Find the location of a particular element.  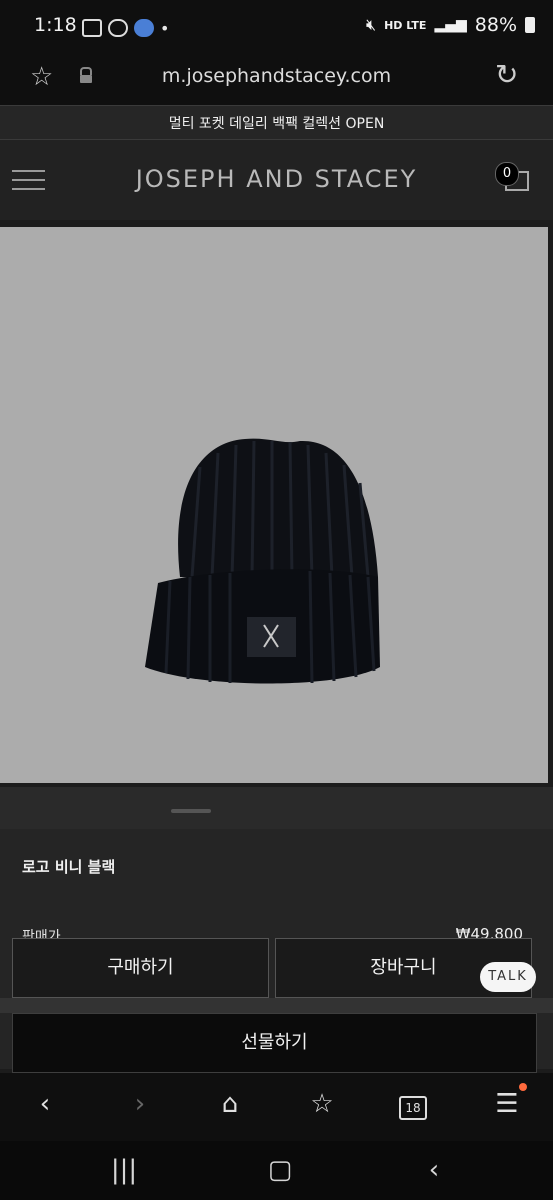

talk-chat-button: TALK is located at coordinates (508, 977).